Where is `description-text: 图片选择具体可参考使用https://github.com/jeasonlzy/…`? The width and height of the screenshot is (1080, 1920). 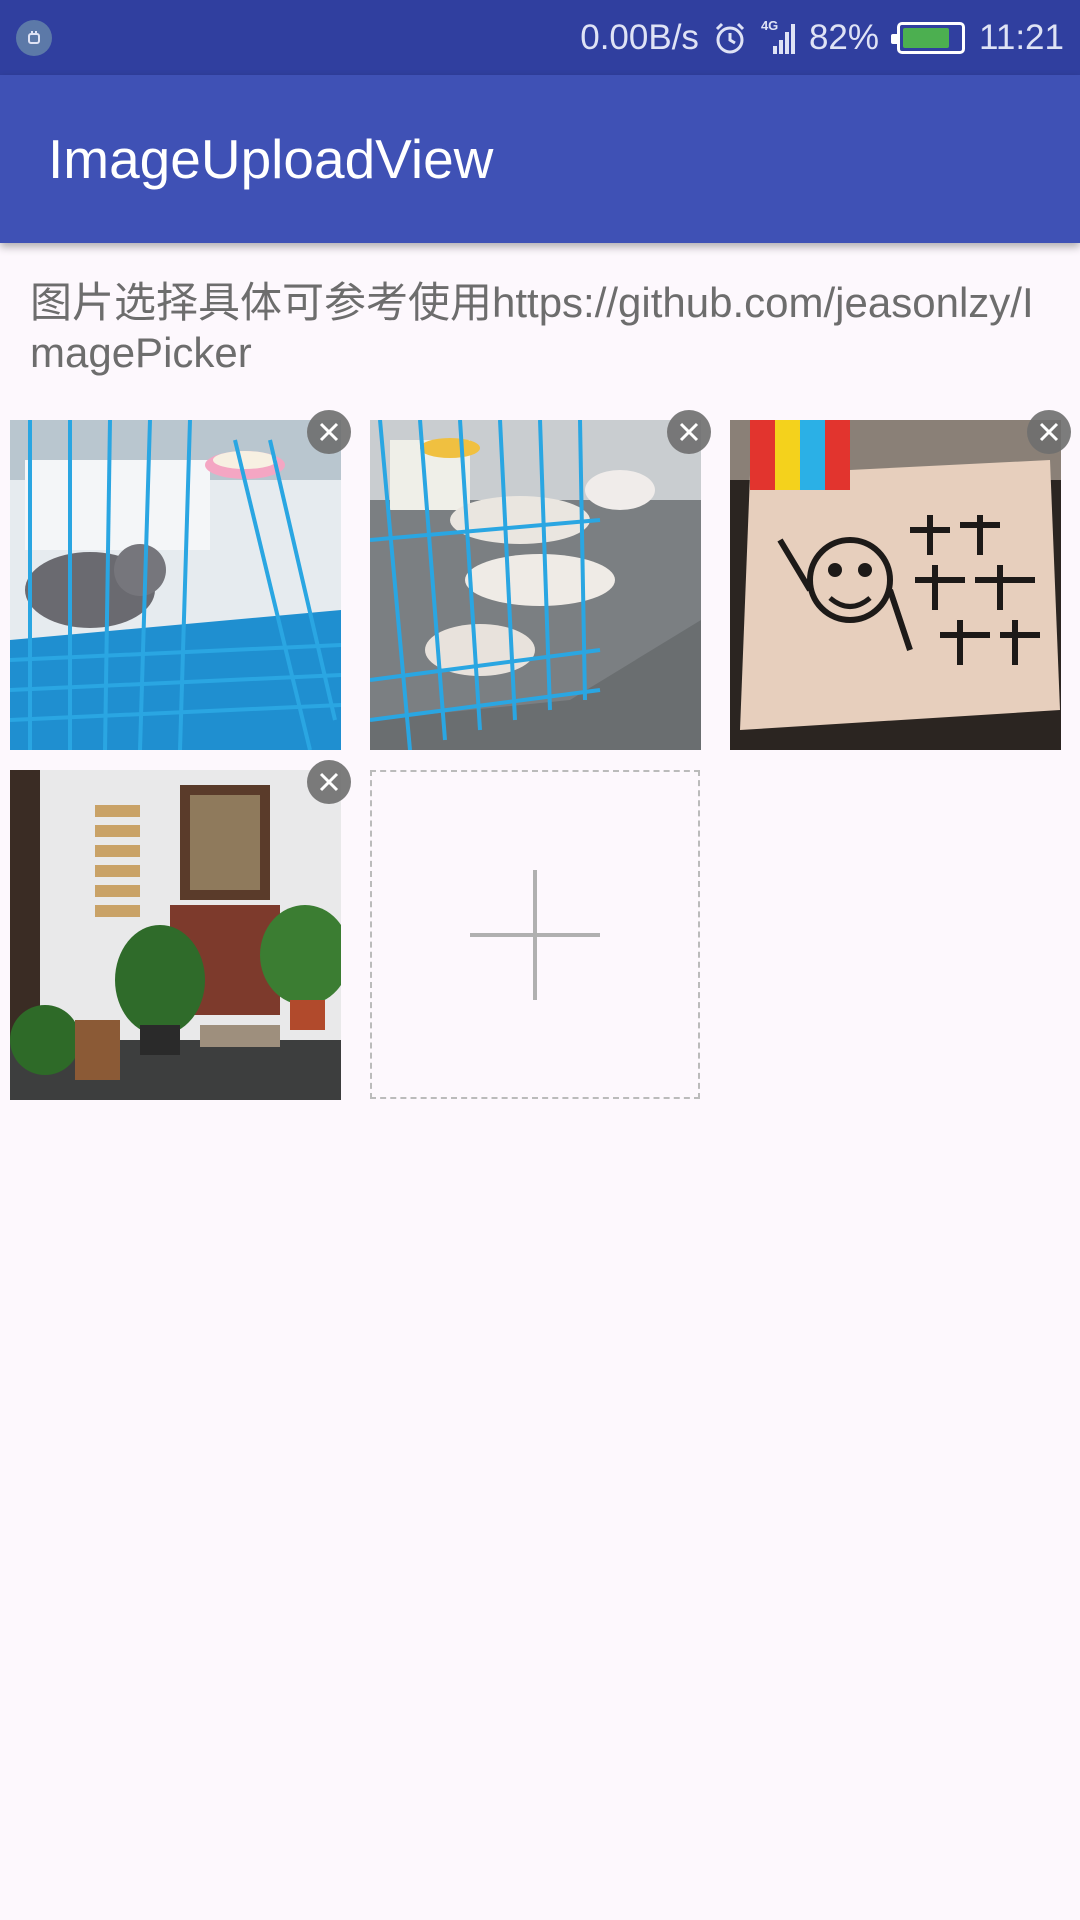
description-text: 图片选择具体可参考使用https://github.com/jeasonlzy/… is located at coordinates (532, 327).